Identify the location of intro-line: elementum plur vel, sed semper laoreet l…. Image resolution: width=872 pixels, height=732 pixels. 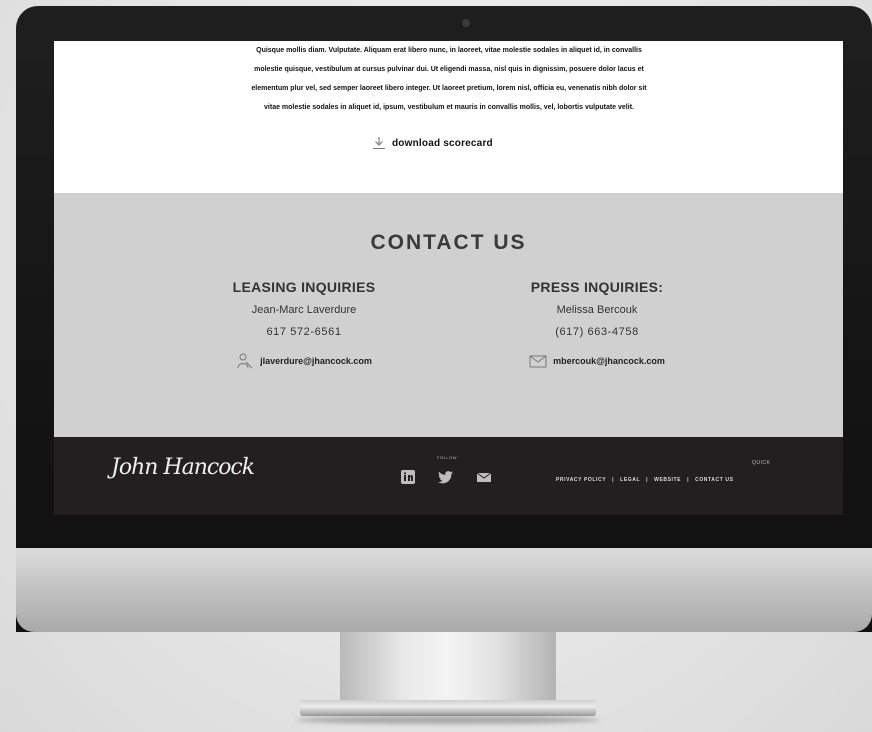
(449, 88).